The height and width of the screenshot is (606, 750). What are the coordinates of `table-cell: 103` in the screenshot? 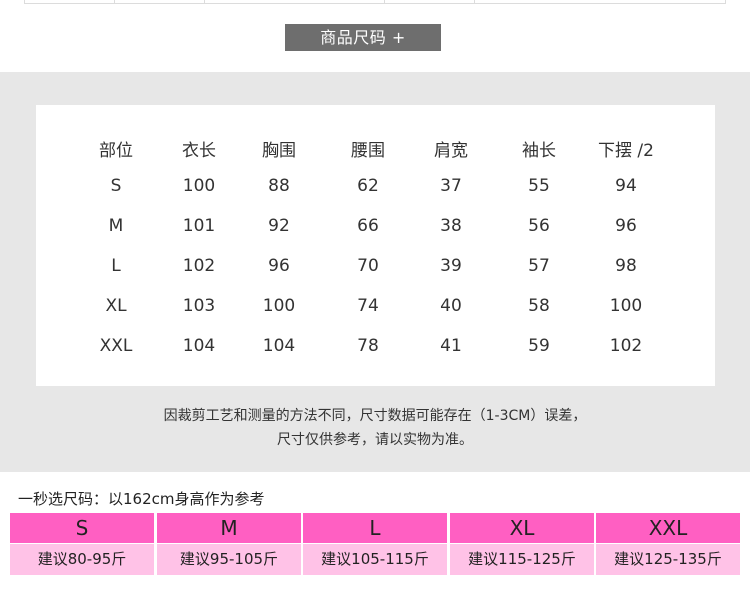 It's located at (199, 306).